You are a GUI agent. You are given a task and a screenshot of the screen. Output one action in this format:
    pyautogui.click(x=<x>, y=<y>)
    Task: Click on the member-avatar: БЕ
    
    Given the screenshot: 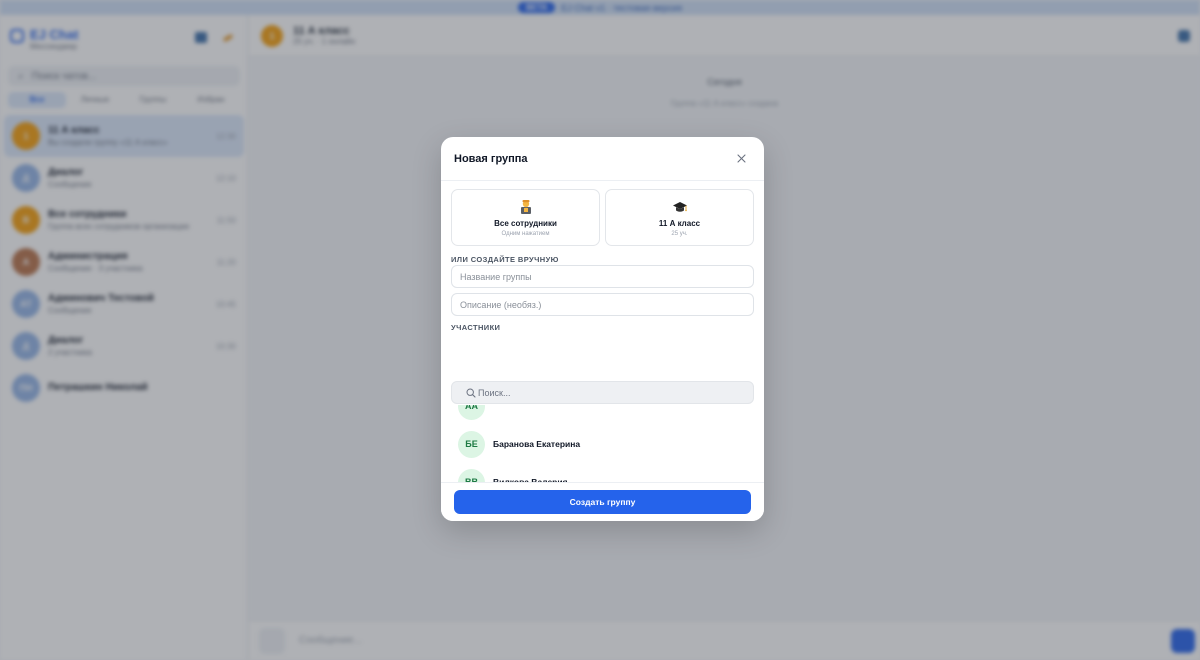 What is the action you would take?
    pyautogui.click(x=471, y=444)
    